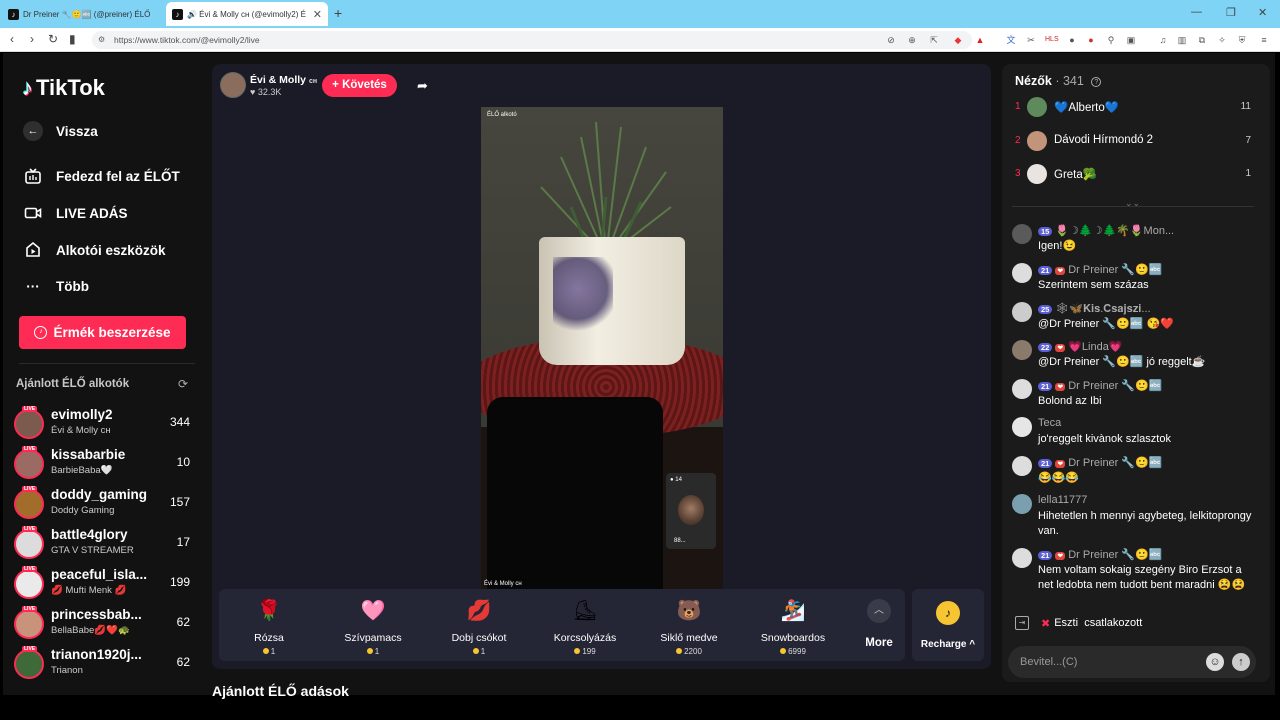  What do you see at coordinates (958, 40) in the screenshot?
I see `brave-shield-icon: ◆` at bounding box center [958, 40].